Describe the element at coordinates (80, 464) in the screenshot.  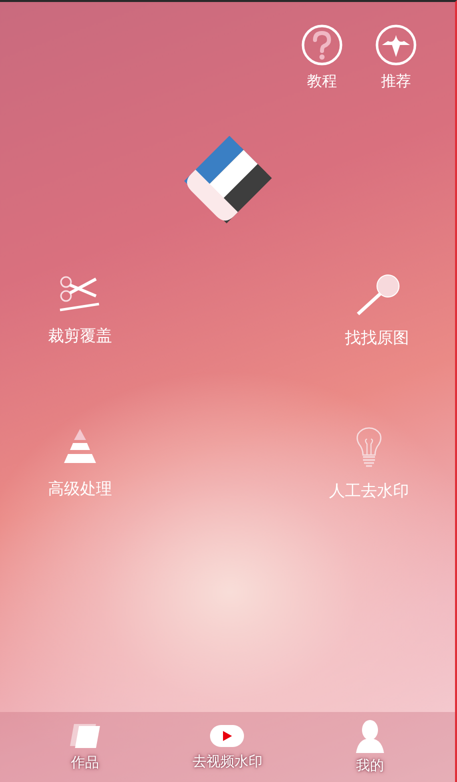
I see `feature-button: 高级处理` at that location.